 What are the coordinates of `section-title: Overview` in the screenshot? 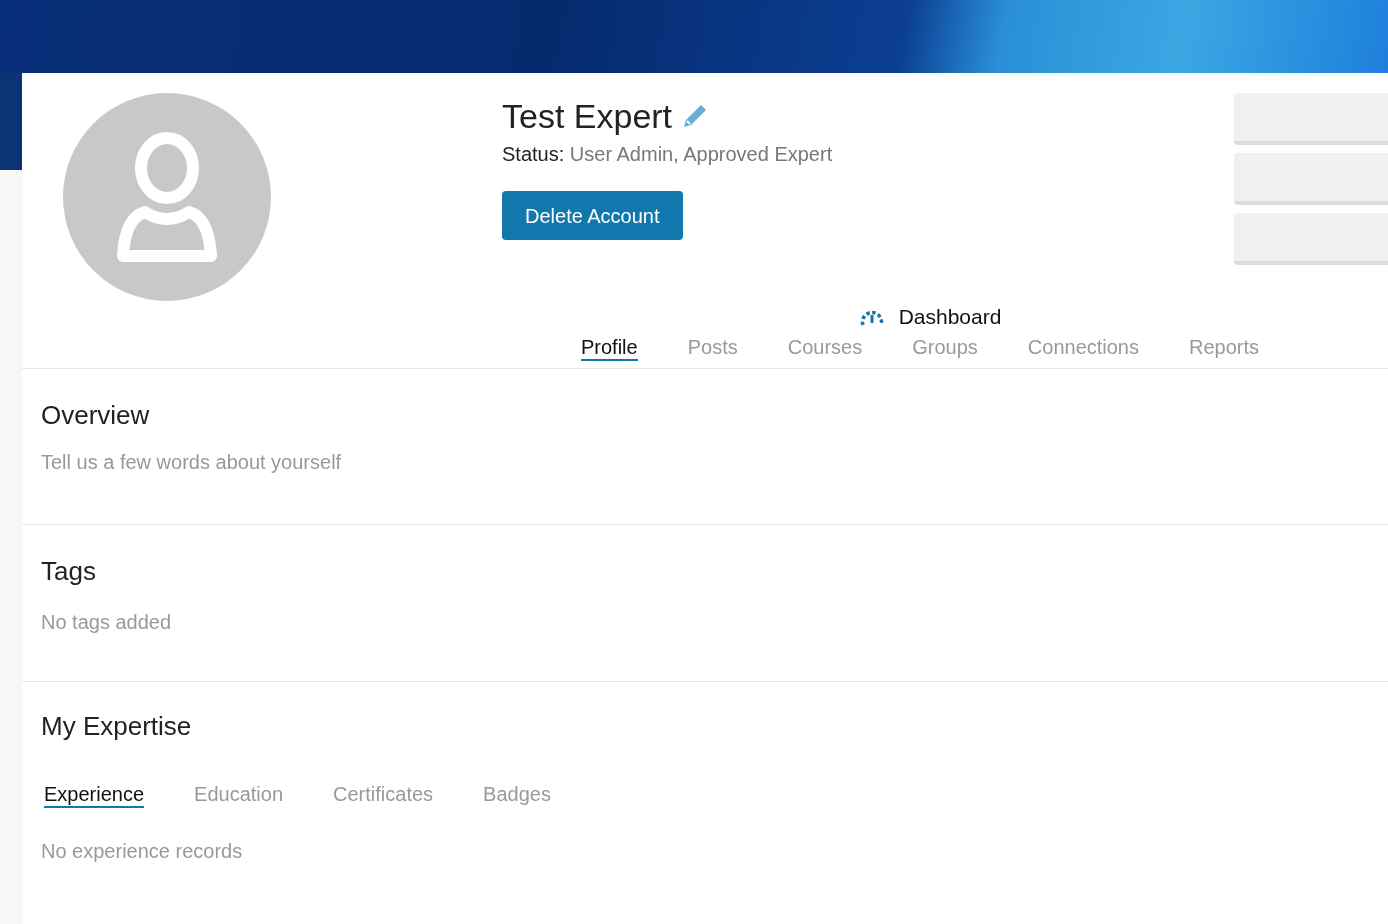 It's located at (96, 415).